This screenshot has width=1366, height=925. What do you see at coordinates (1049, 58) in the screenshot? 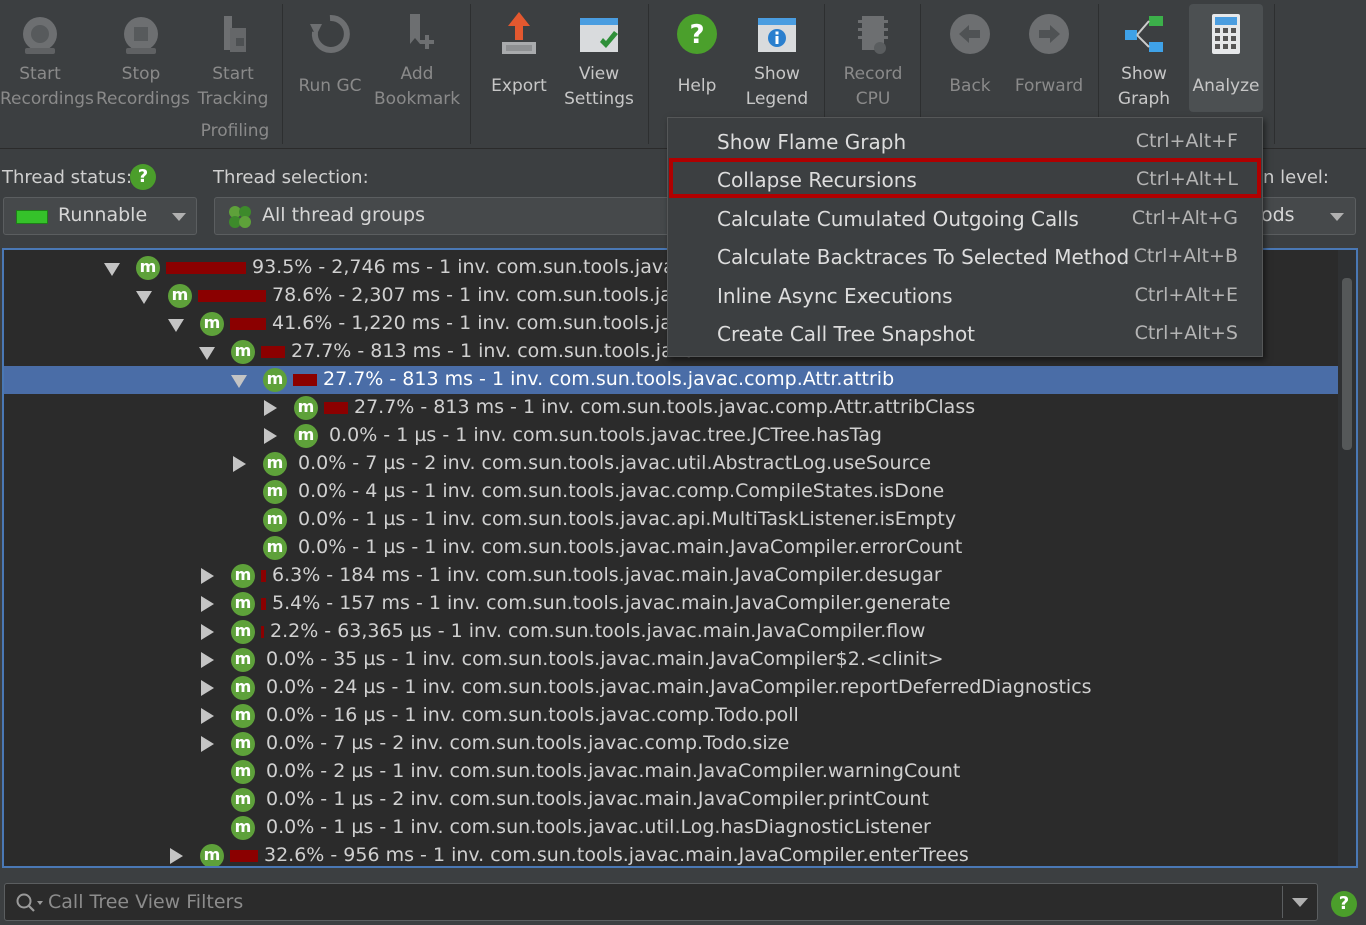
I see `forward-button: Forward` at bounding box center [1049, 58].